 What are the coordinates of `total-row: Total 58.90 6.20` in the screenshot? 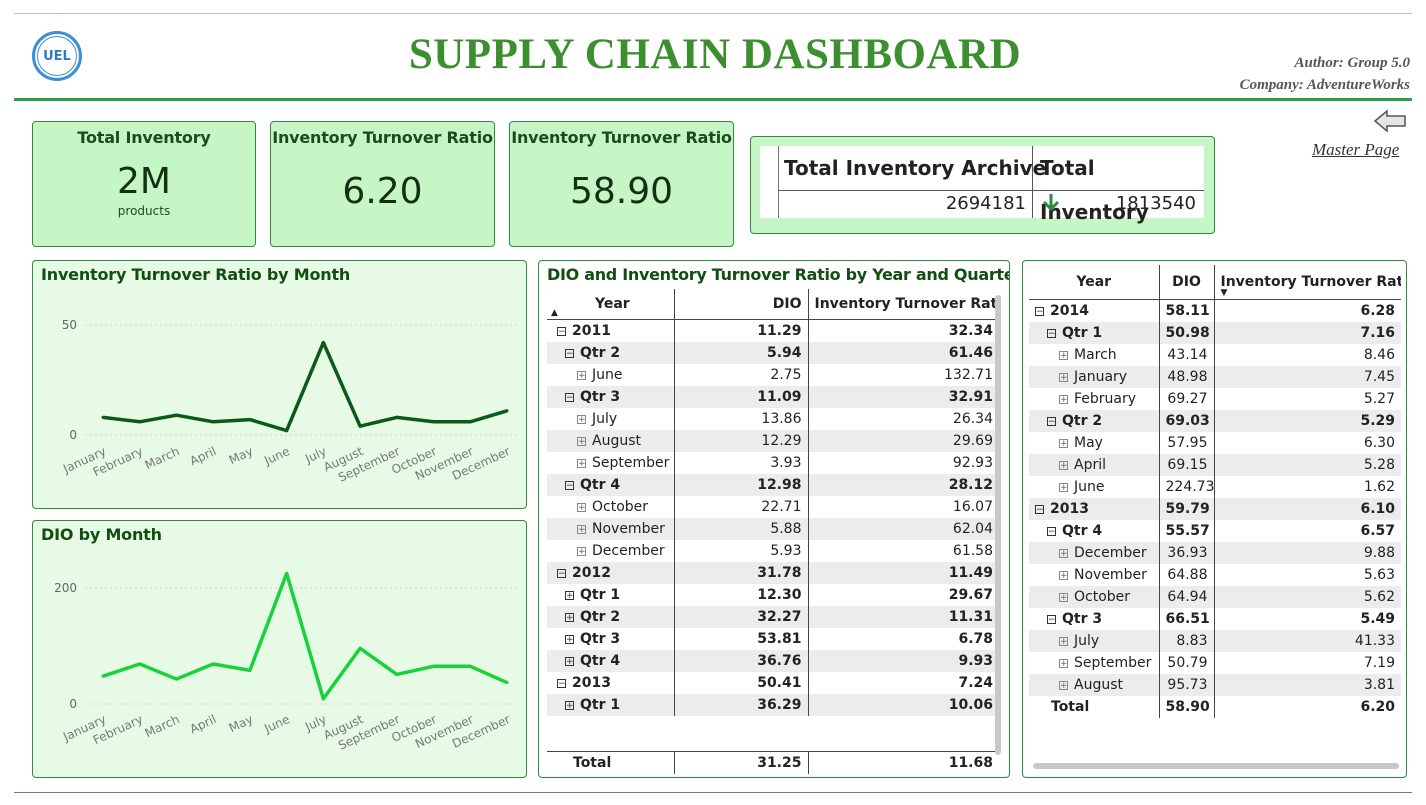 It's located at (1215, 707).